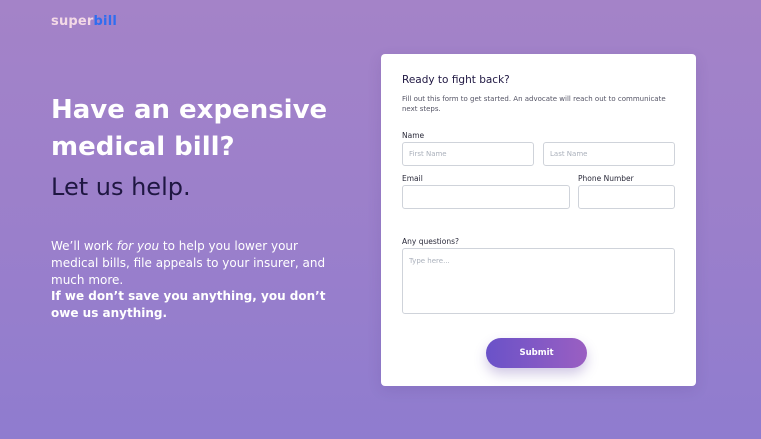 This screenshot has height=439, width=761. I want to click on phone-input, so click(626, 197).